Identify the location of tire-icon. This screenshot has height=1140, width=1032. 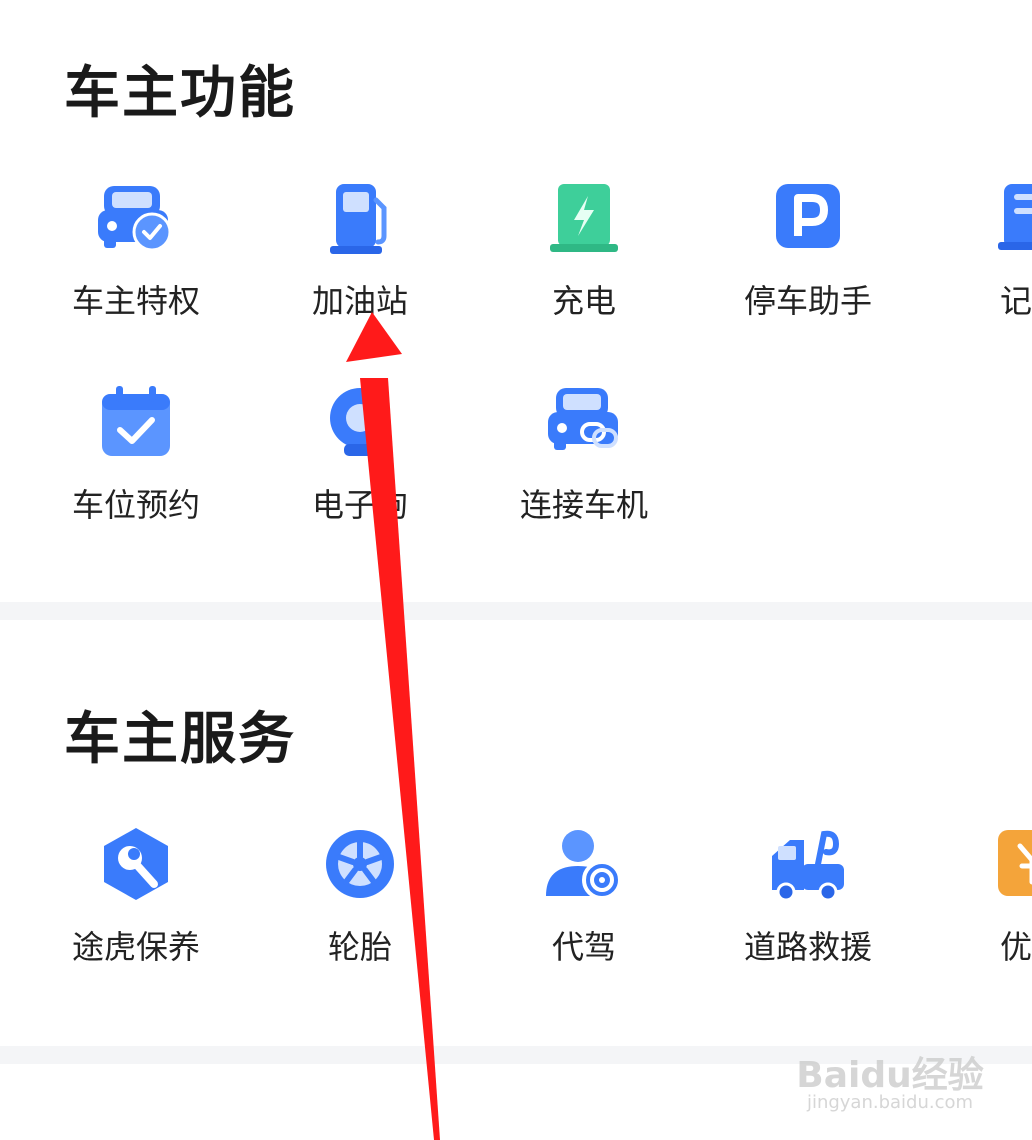
(360, 868).